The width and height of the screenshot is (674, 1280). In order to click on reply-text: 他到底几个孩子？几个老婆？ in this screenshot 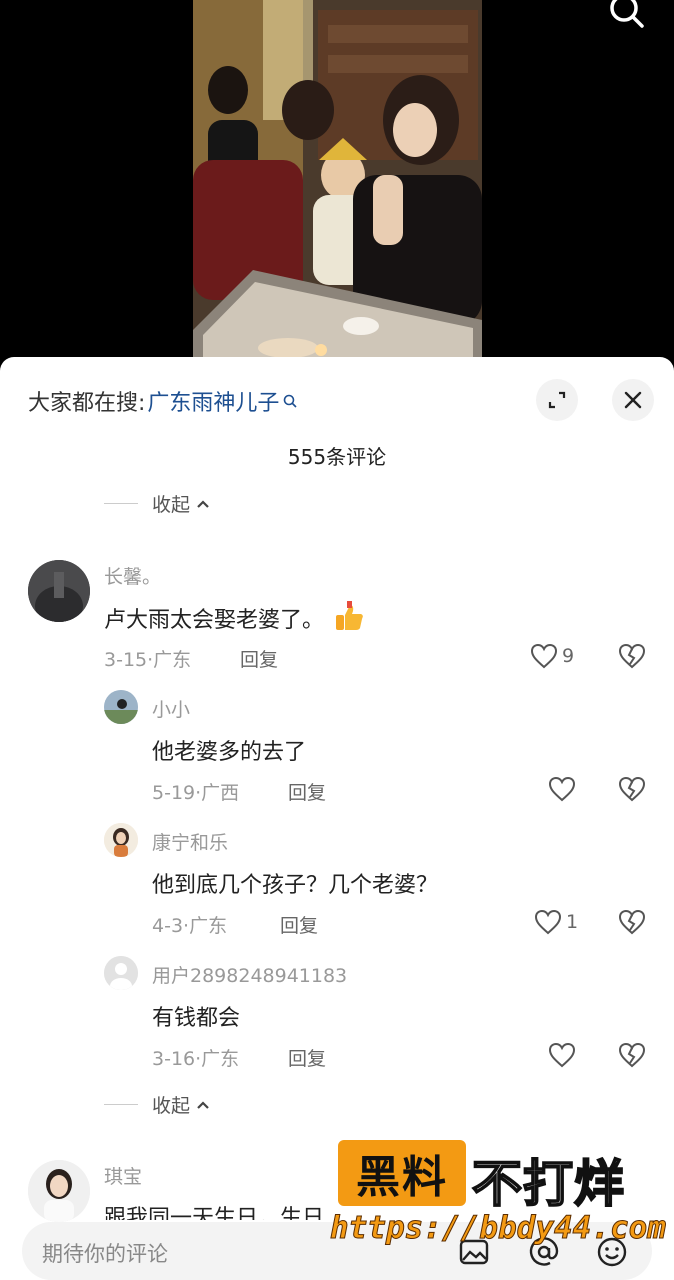, I will do `click(295, 885)`.